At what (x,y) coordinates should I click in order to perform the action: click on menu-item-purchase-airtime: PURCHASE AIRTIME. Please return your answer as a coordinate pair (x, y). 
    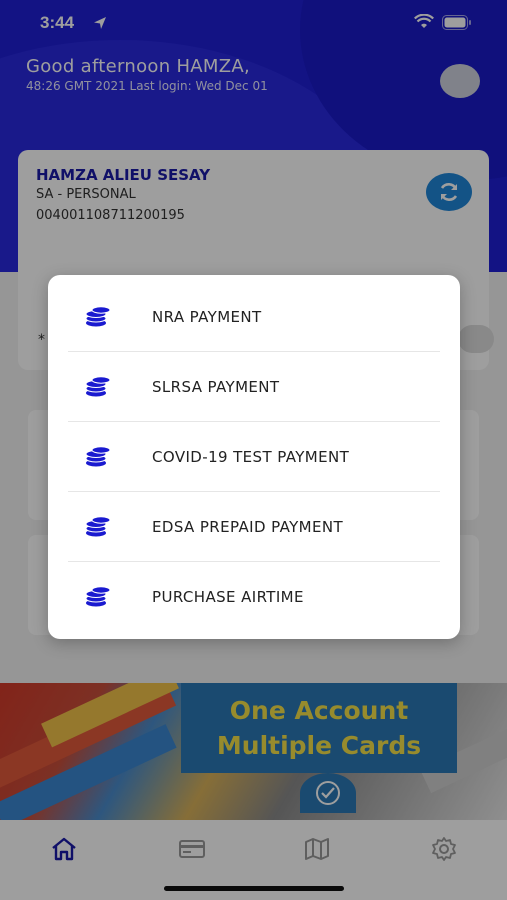
    Looking at the image, I should click on (254, 597).